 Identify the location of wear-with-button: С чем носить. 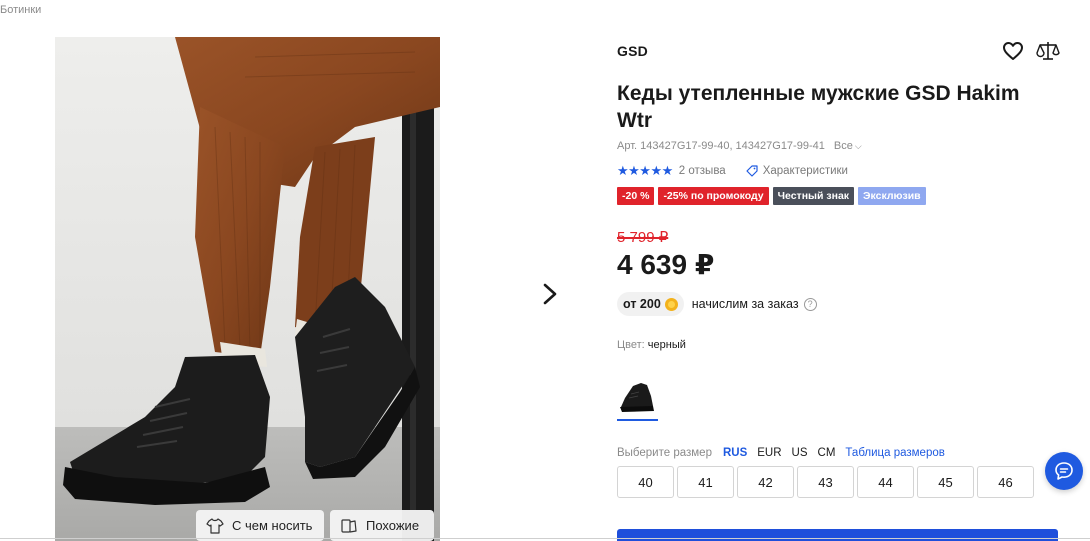
(260, 525).